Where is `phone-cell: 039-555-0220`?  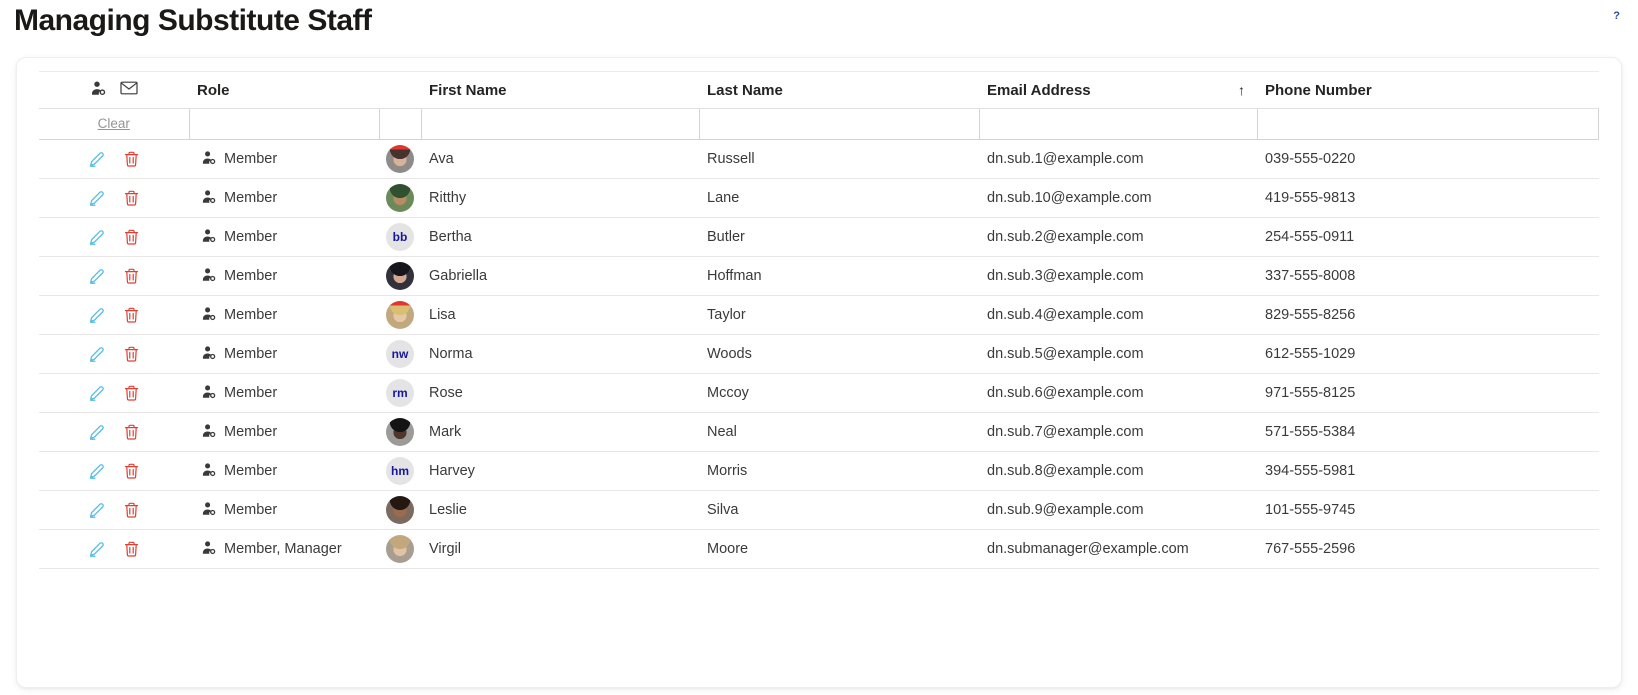
phone-cell: 039-555-0220 is located at coordinates (1428, 159).